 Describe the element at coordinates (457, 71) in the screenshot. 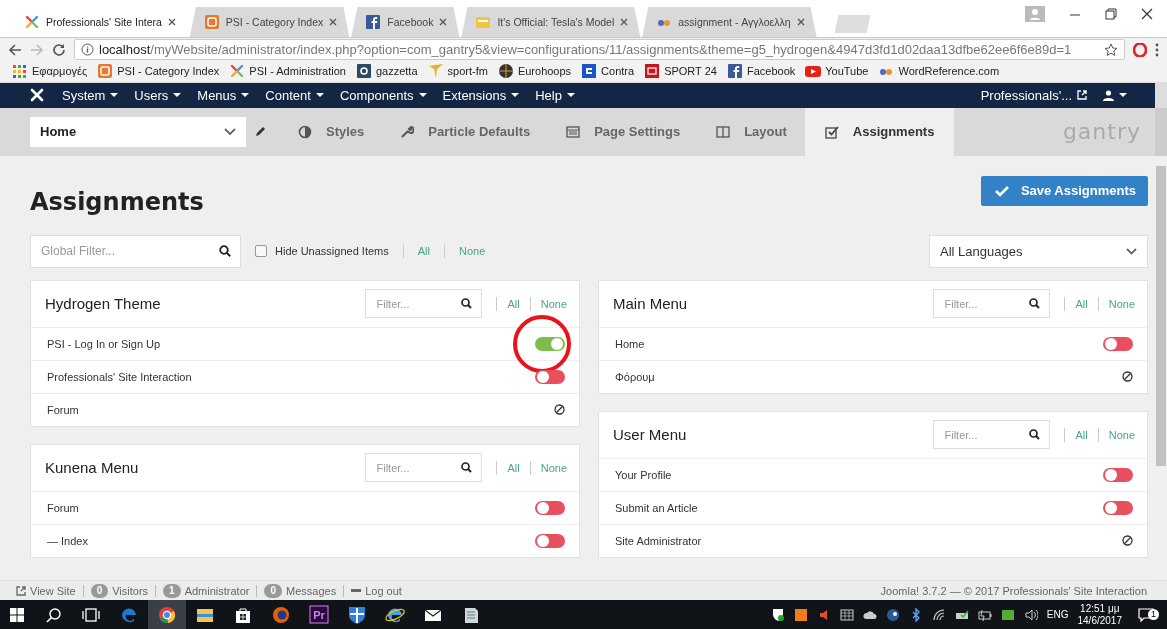

I see `bookmark-link: sport-fm` at that location.